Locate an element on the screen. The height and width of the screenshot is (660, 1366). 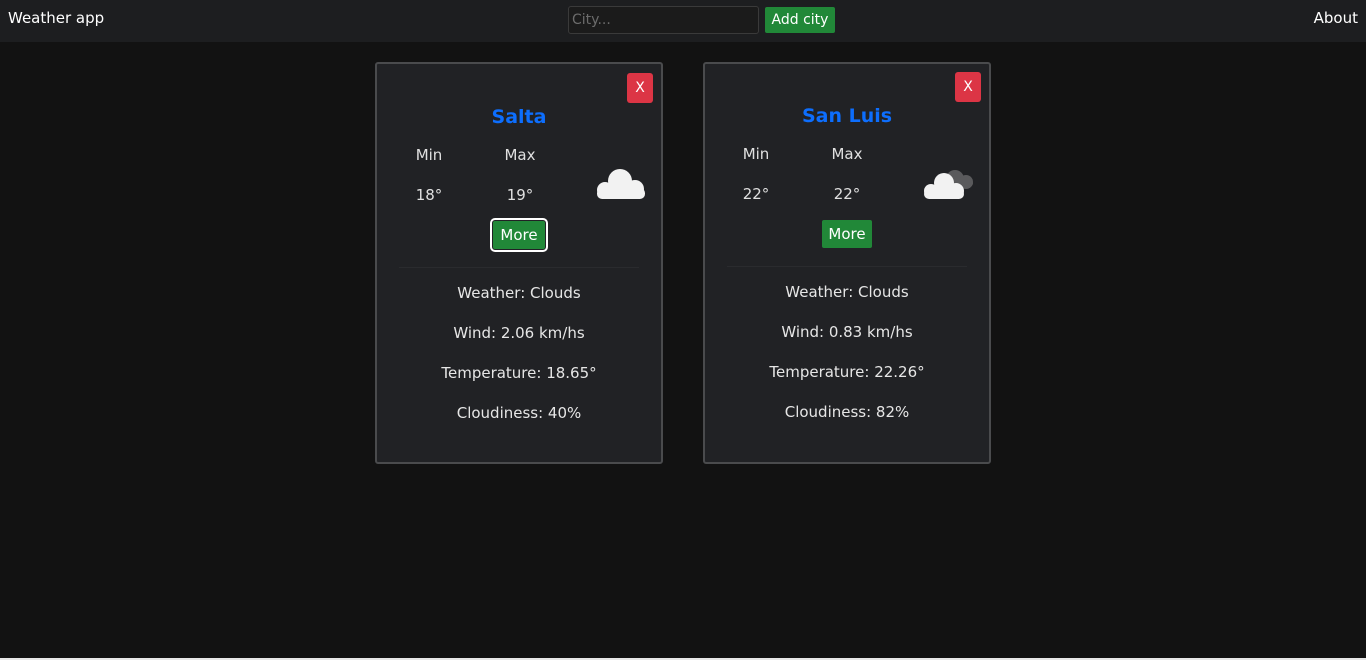
add-city-button: Add city is located at coordinates (800, 20).